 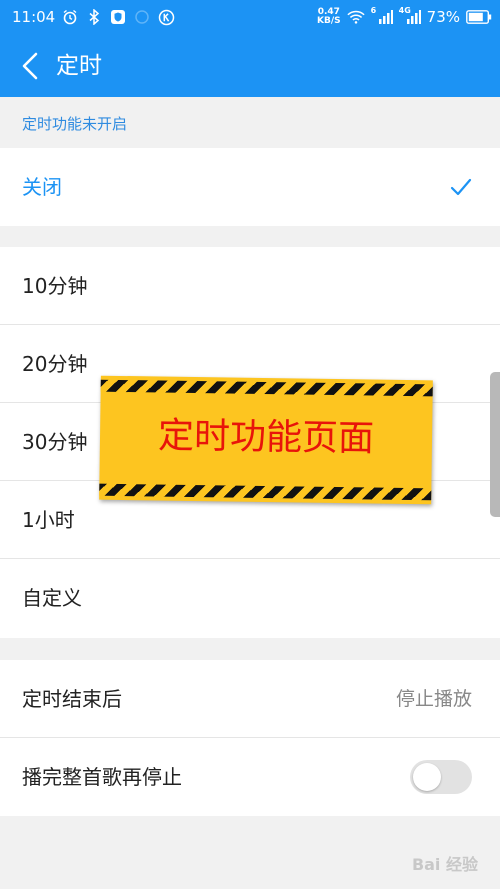 I want to click on timer-status-note: 定时功能未开启, so click(x=75, y=124).